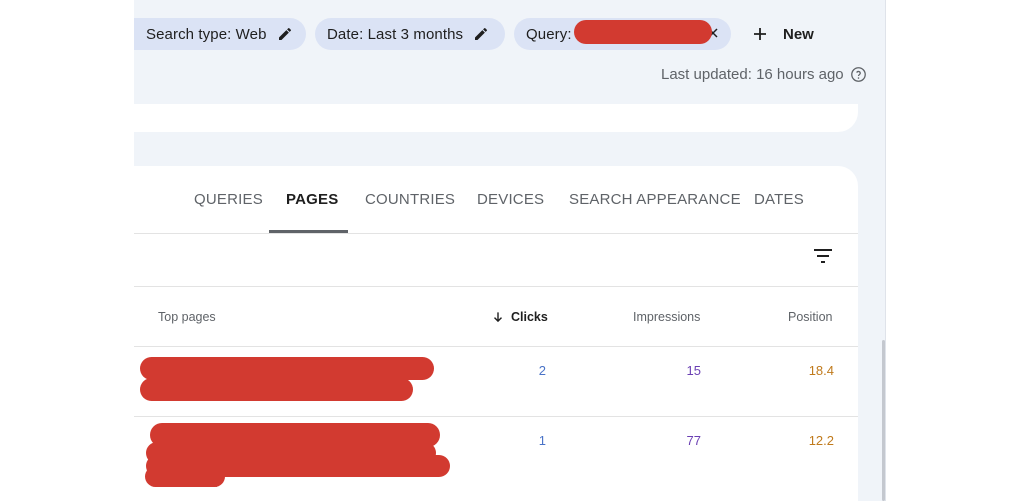  What do you see at coordinates (496, 346) in the screenshot?
I see `header-divider` at bounding box center [496, 346].